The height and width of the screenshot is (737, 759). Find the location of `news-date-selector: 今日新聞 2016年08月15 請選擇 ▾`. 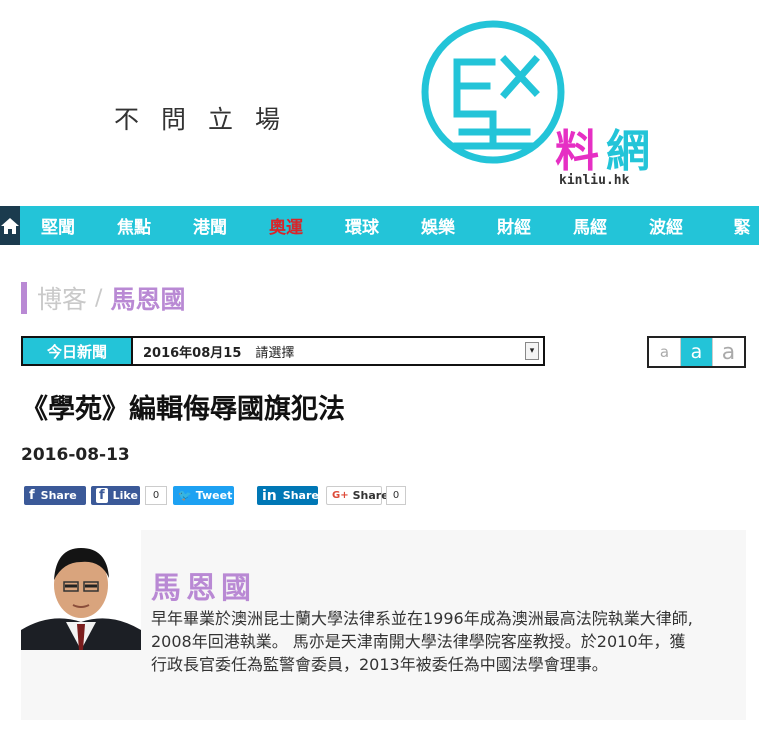

news-date-selector: 今日新聞 2016年08月15 請選擇 ▾ is located at coordinates (283, 351).